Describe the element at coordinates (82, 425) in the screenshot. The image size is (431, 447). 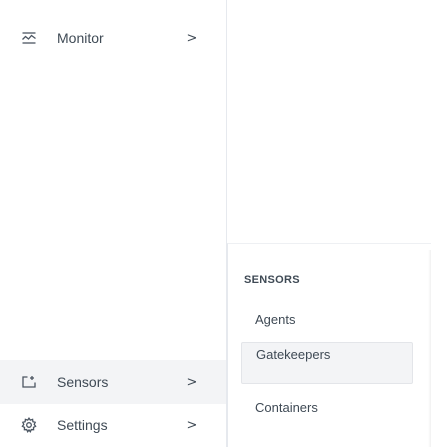
I see `sidebar-item-label: Settings` at that location.